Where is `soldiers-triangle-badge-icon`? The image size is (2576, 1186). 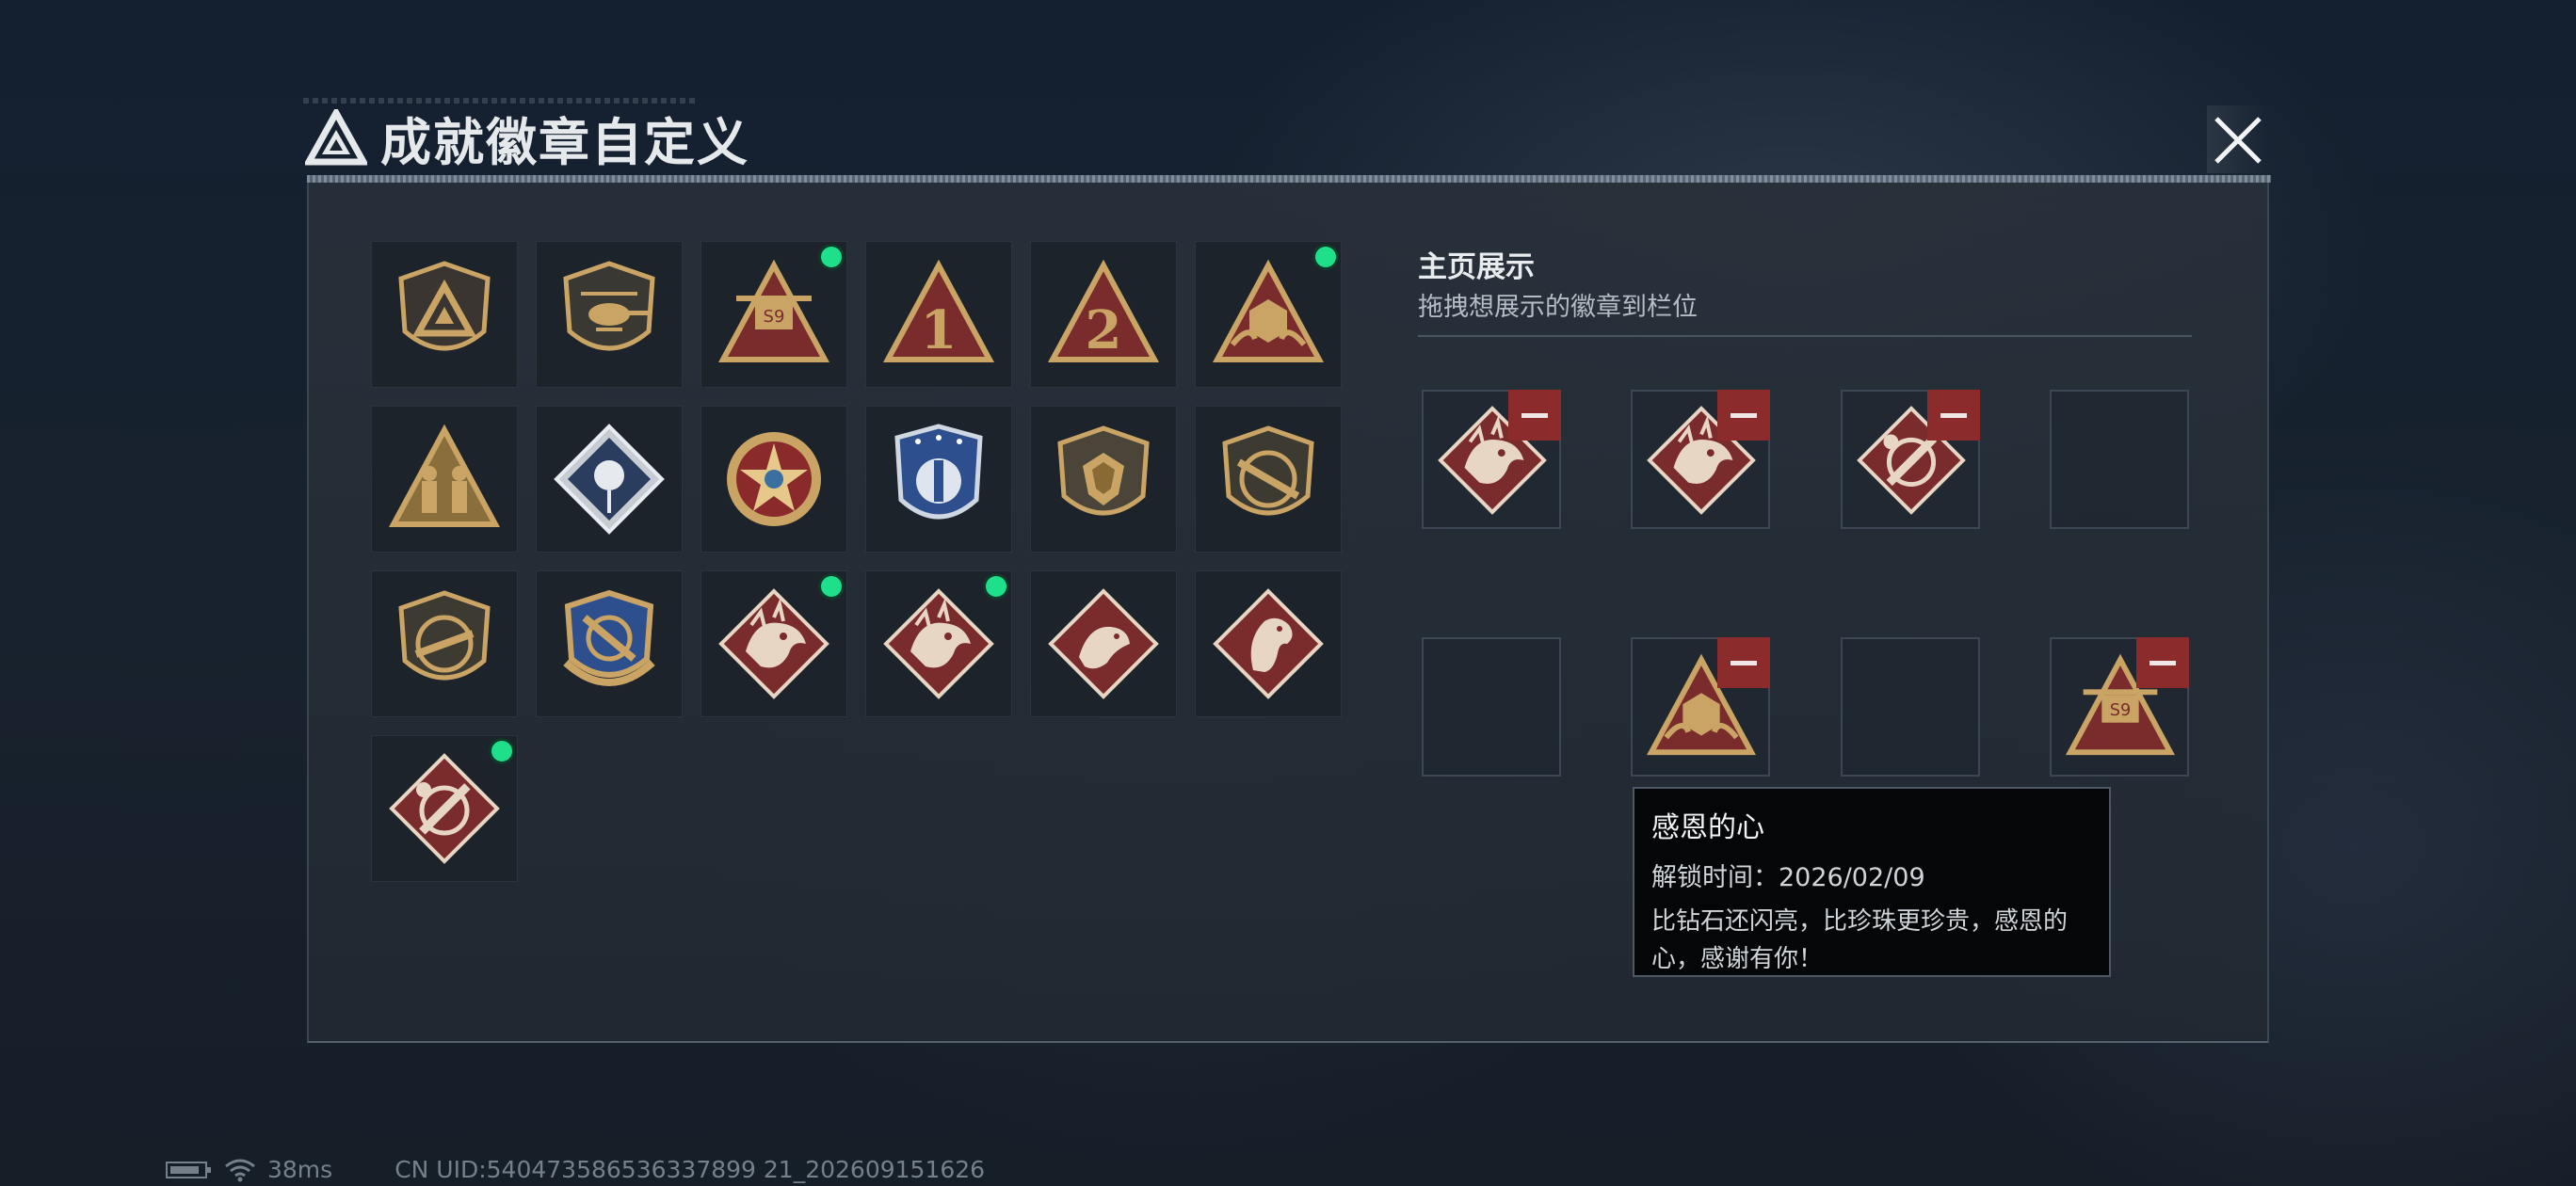 soldiers-triangle-badge-icon is located at coordinates (444, 475).